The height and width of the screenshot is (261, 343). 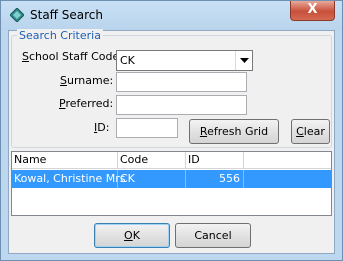 I want to click on preferred-input, so click(x=181, y=105).